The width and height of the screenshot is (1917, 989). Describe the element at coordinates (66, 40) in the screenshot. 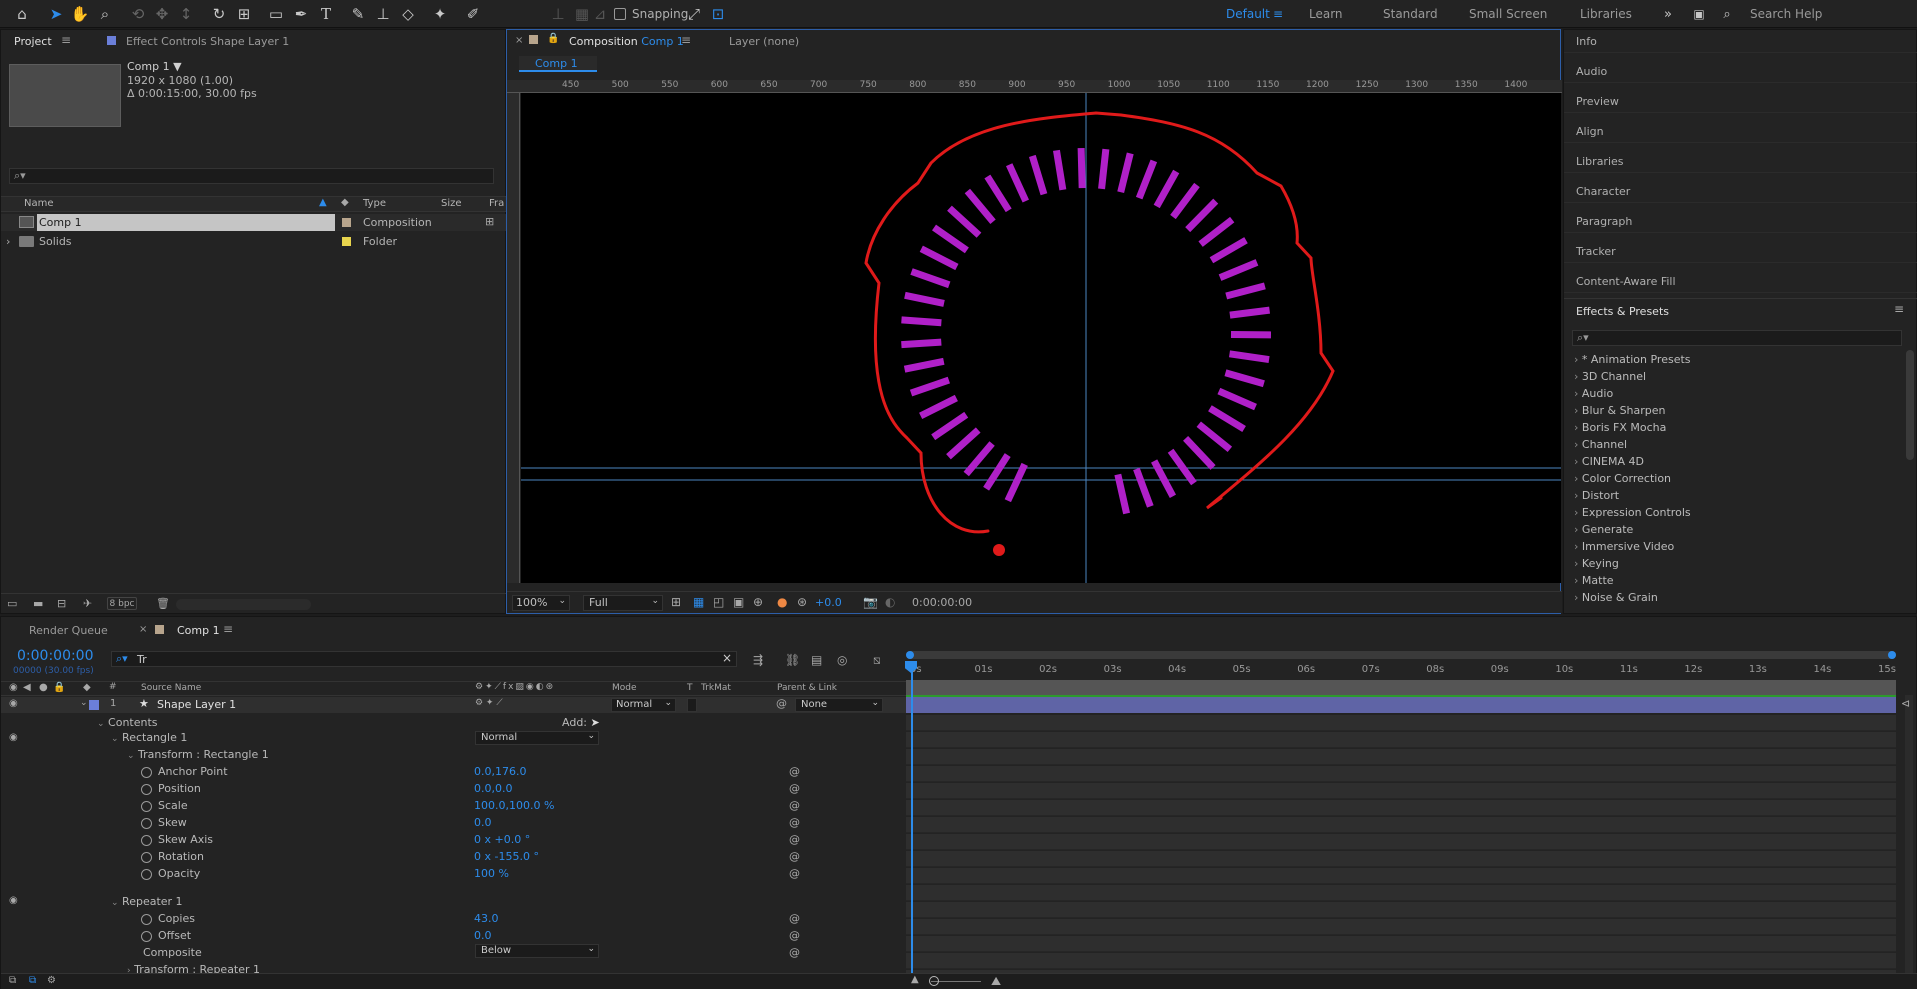

I see `project-menu-icon: ≡` at that location.